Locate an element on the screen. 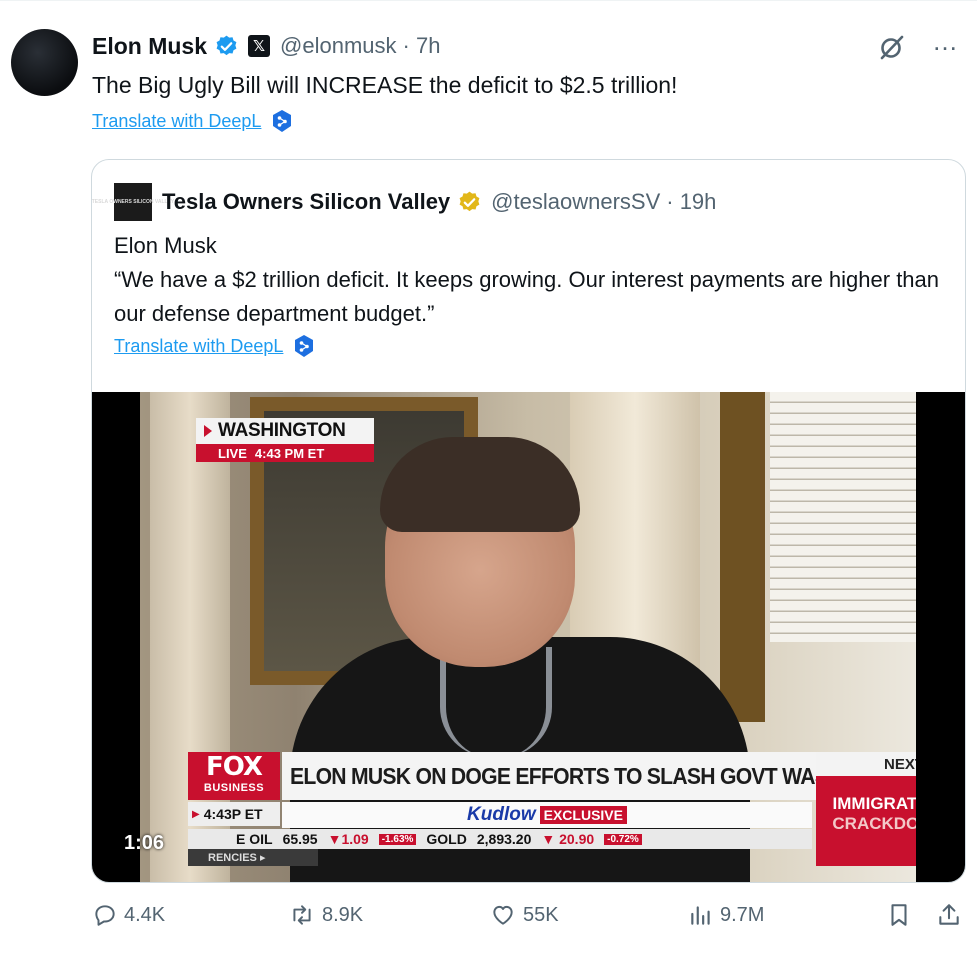  heart-icon is located at coordinates (503, 915).